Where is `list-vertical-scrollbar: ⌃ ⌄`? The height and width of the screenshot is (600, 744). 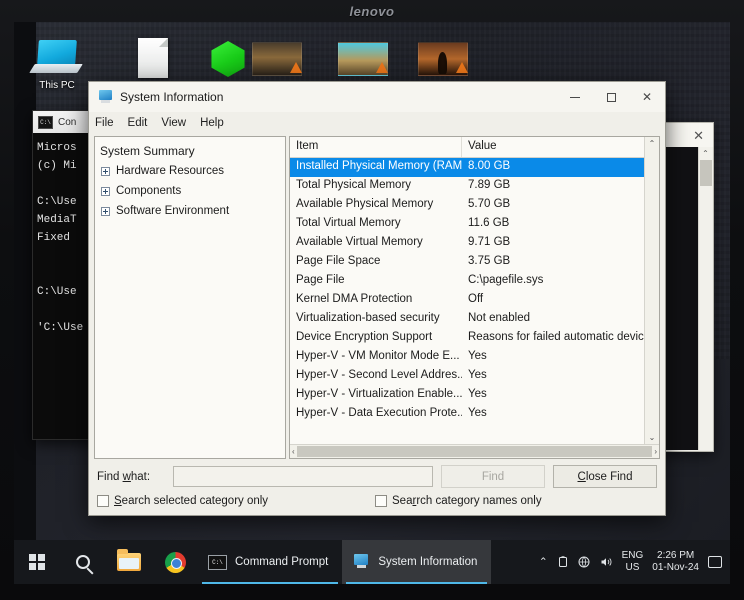 list-vertical-scrollbar: ⌃ ⌄ is located at coordinates (651, 290).